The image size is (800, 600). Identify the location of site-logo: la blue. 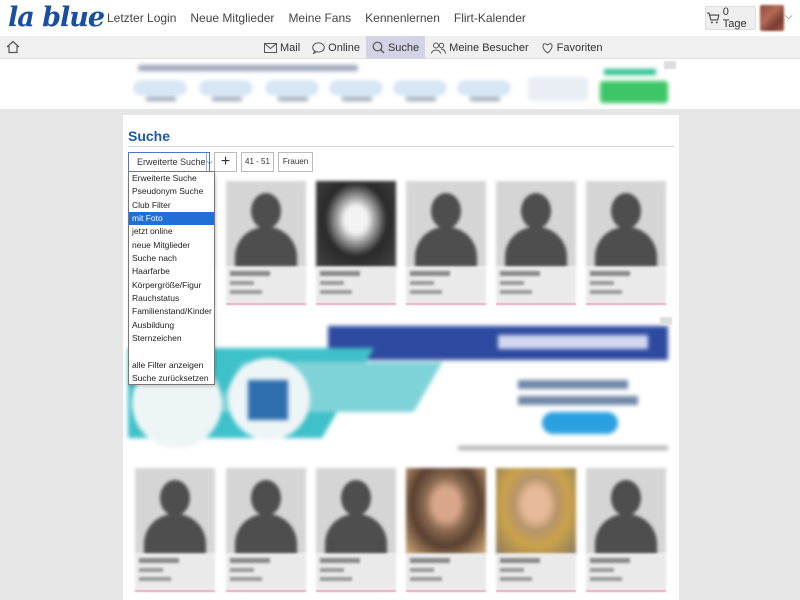
(56, 17).